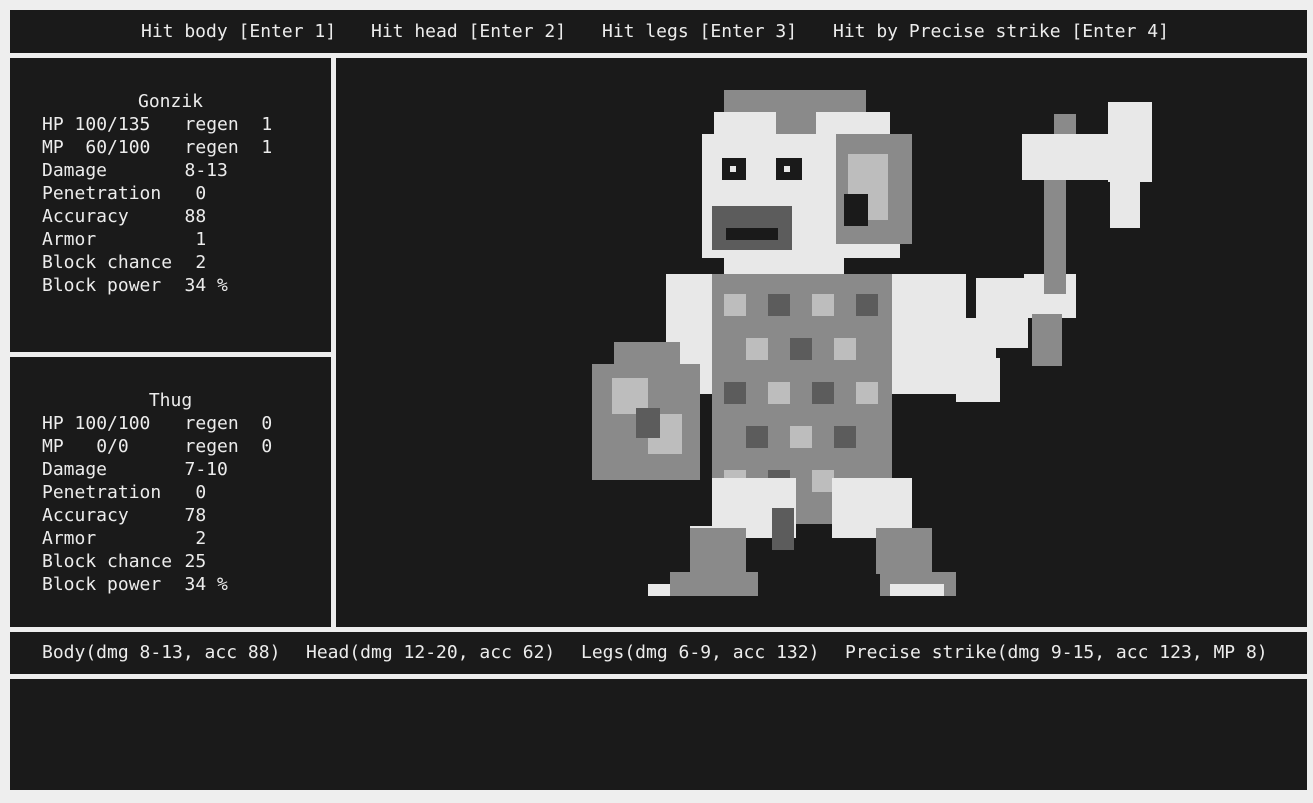  What do you see at coordinates (1130, 142) in the screenshot?
I see `sprite-axe-head` at bounding box center [1130, 142].